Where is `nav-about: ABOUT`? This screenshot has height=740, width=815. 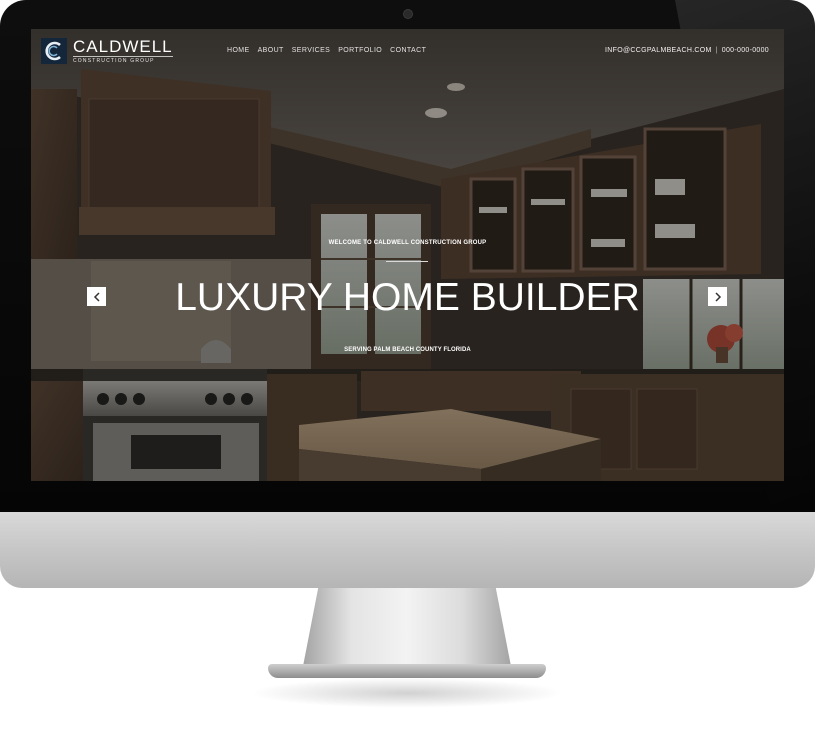
nav-about: ABOUT is located at coordinates (271, 50).